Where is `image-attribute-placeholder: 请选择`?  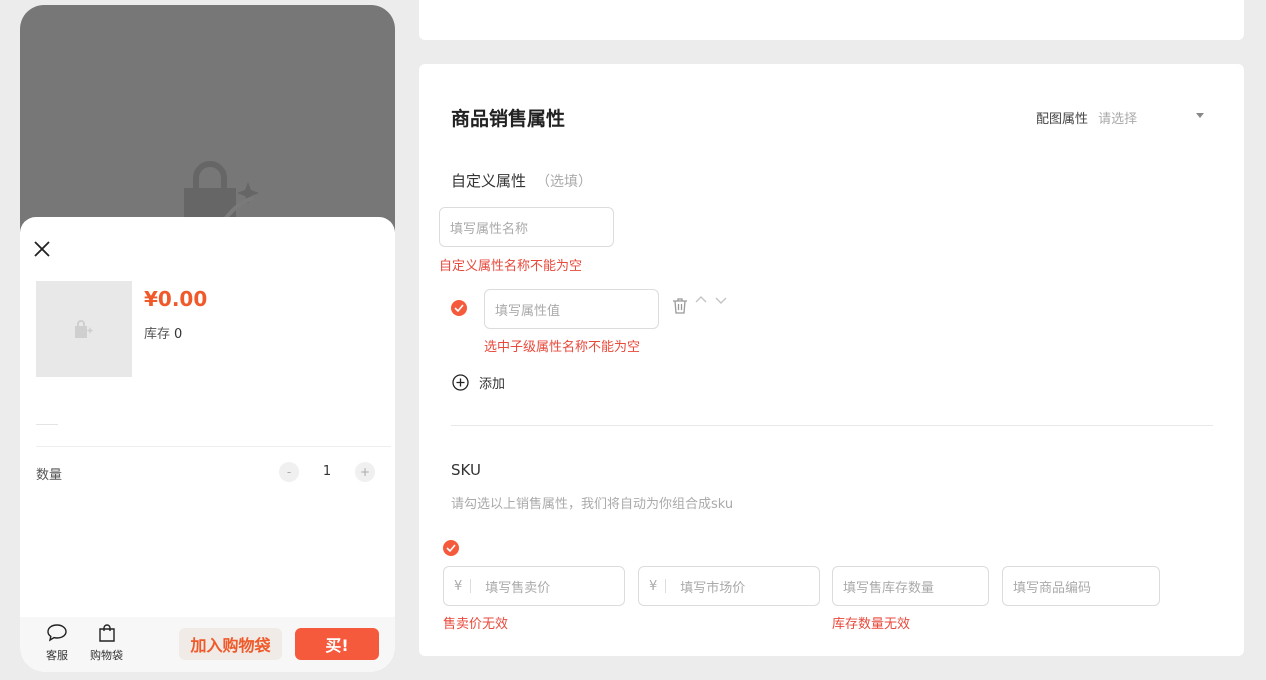
image-attribute-placeholder: 请选择 is located at coordinates (1118, 119).